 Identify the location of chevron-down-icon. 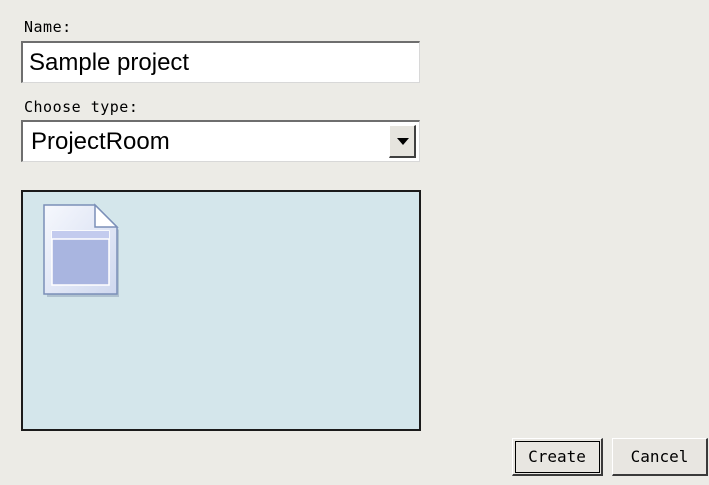
(403, 141).